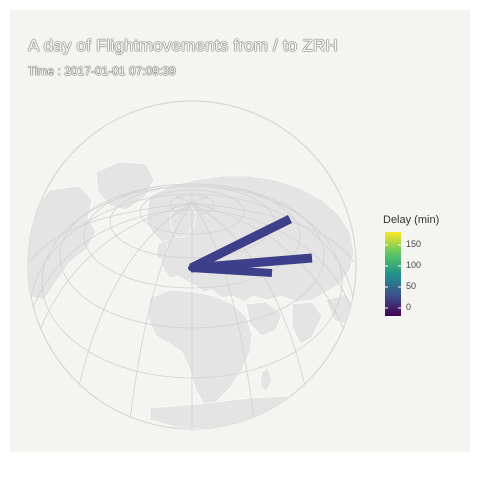 This screenshot has width=480, height=480. I want to click on legend-tick-label: 50, so click(411, 286).